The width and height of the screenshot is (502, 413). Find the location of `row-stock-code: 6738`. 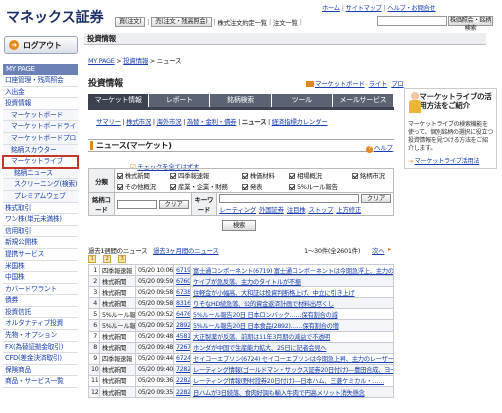

row-stock-code: 6738 is located at coordinates (182, 292).